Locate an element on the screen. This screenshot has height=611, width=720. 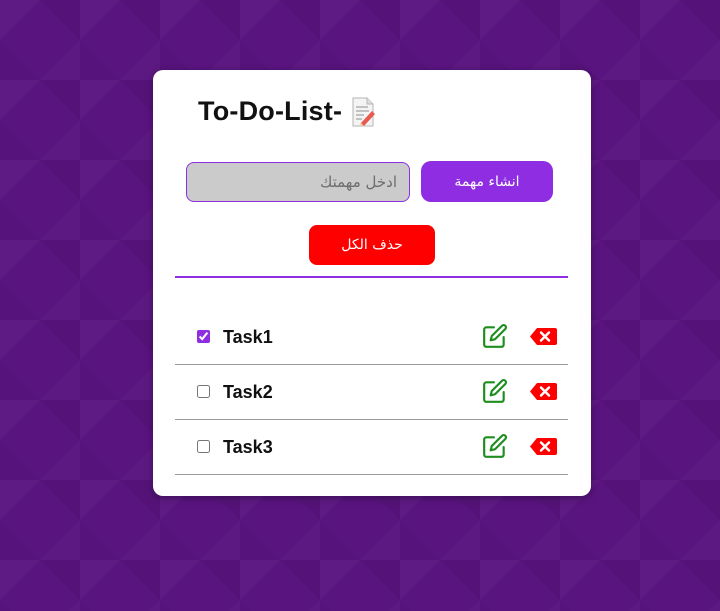
title-text: To-Do-List- is located at coordinates (270, 111).